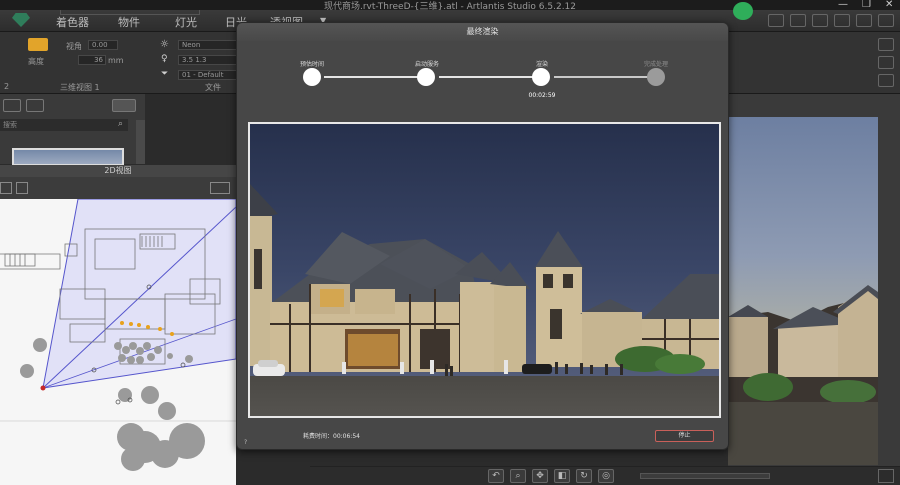 The width and height of the screenshot is (900, 485). What do you see at coordinates (186, 22) in the screenshot?
I see `menu-lights: 灯光` at bounding box center [186, 22].